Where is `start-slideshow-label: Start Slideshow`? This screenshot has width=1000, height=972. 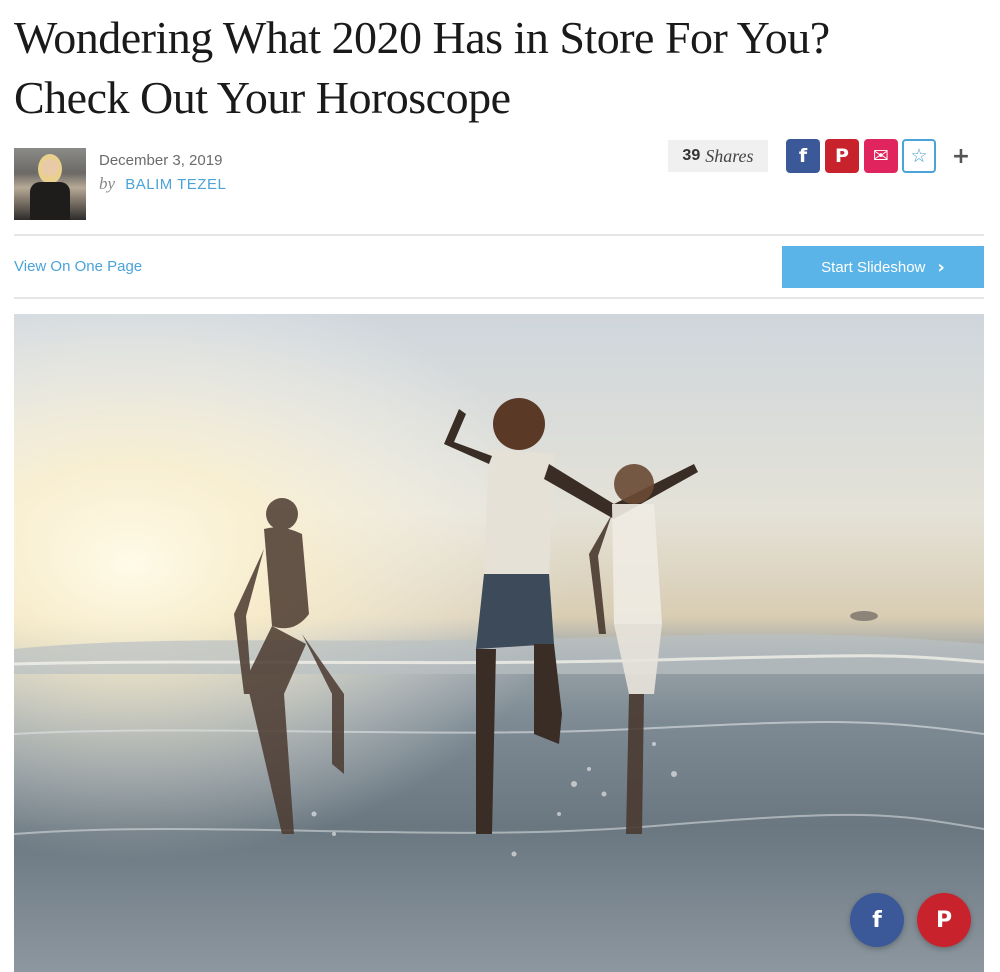 start-slideshow-label: Start Slideshow is located at coordinates (873, 267).